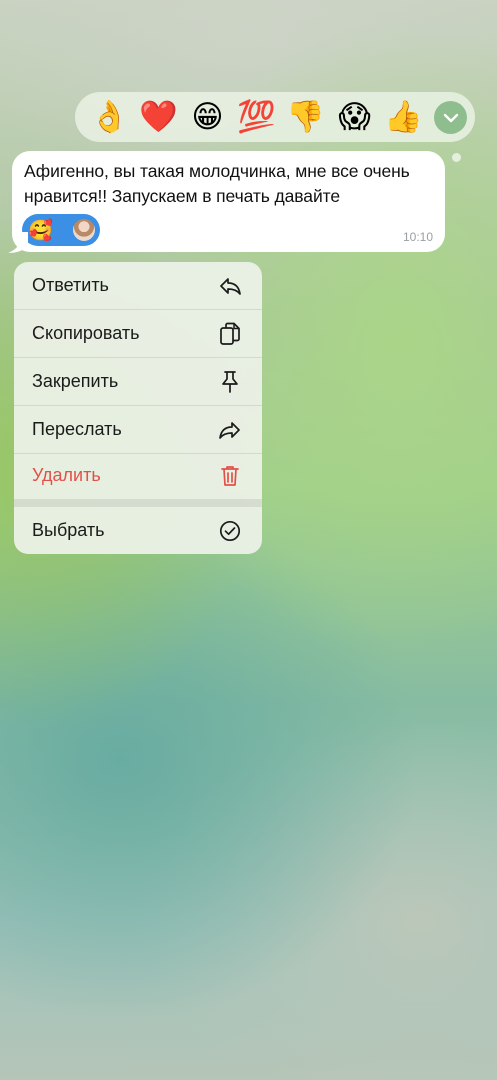 The image size is (497, 1080). What do you see at coordinates (138, 475) in the screenshot?
I see `menu-item-delete: Удалить` at bounding box center [138, 475].